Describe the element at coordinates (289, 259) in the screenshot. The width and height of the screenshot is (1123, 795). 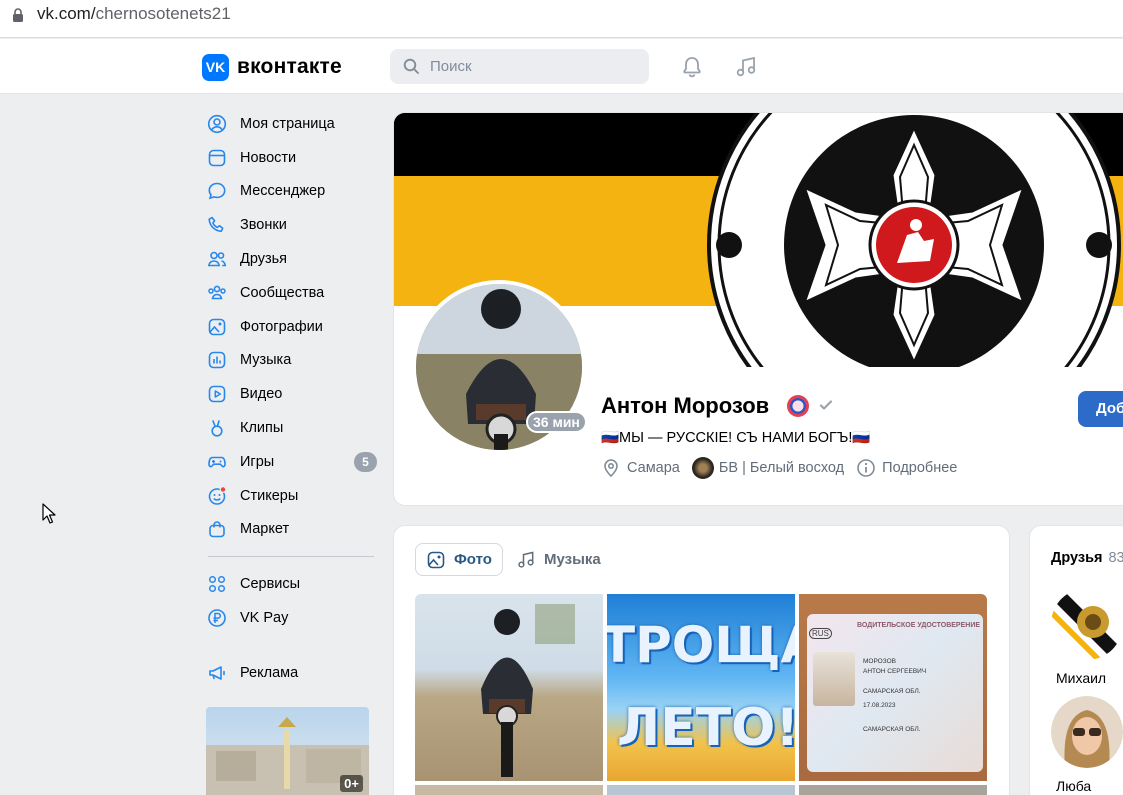
I see `nav-item-friends: Друзья` at that location.